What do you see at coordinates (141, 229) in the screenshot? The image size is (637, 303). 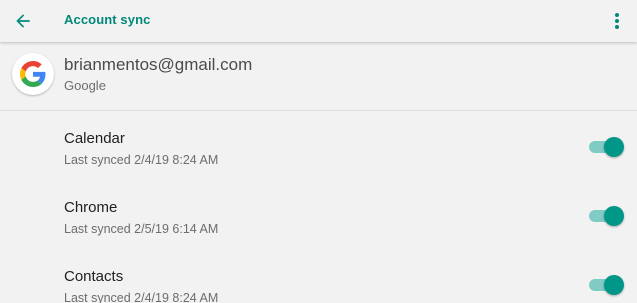 I see `sync-item-last-synced: Last synced 2/5/19 6:14 AM` at bounding box center [141, 229].